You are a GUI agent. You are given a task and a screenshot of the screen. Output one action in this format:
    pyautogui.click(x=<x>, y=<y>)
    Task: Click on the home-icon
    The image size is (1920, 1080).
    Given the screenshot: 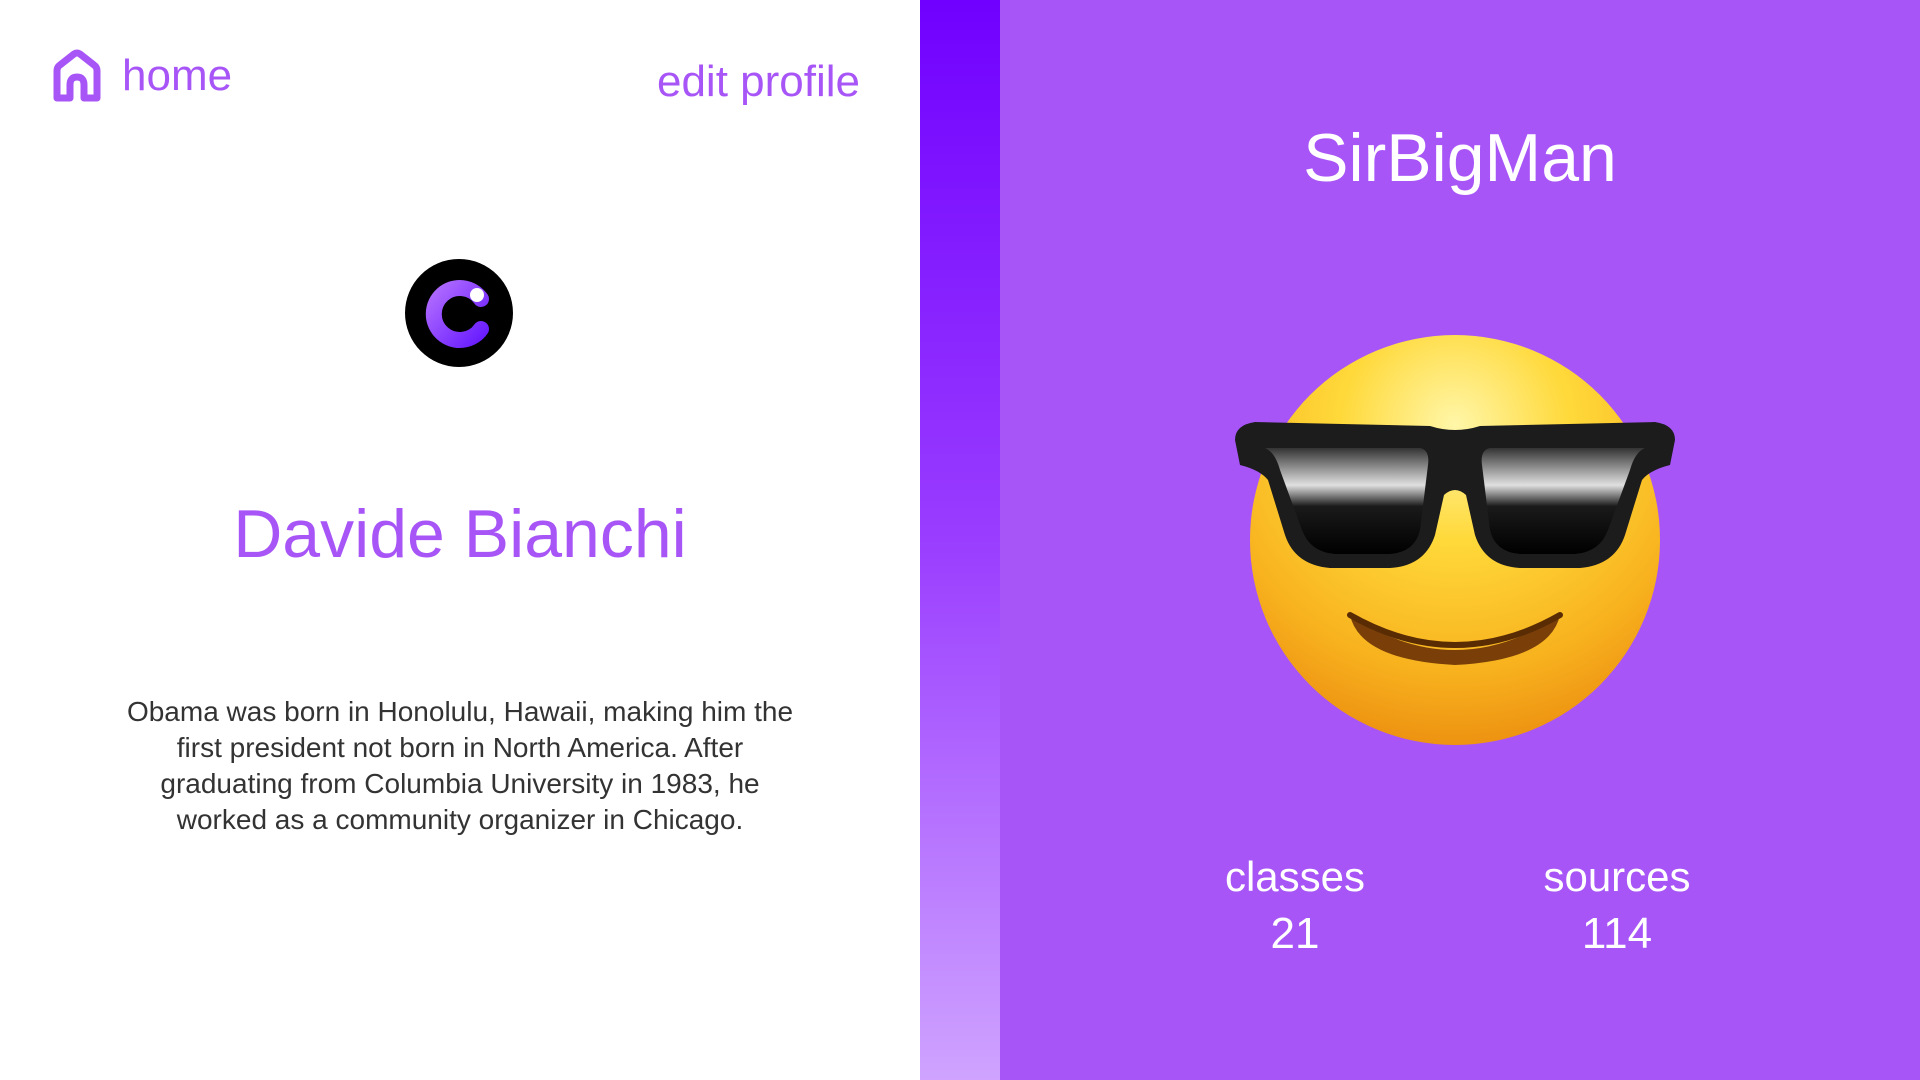 What is the action you would take?
    pyautogui.click(x=77, y=76)
    